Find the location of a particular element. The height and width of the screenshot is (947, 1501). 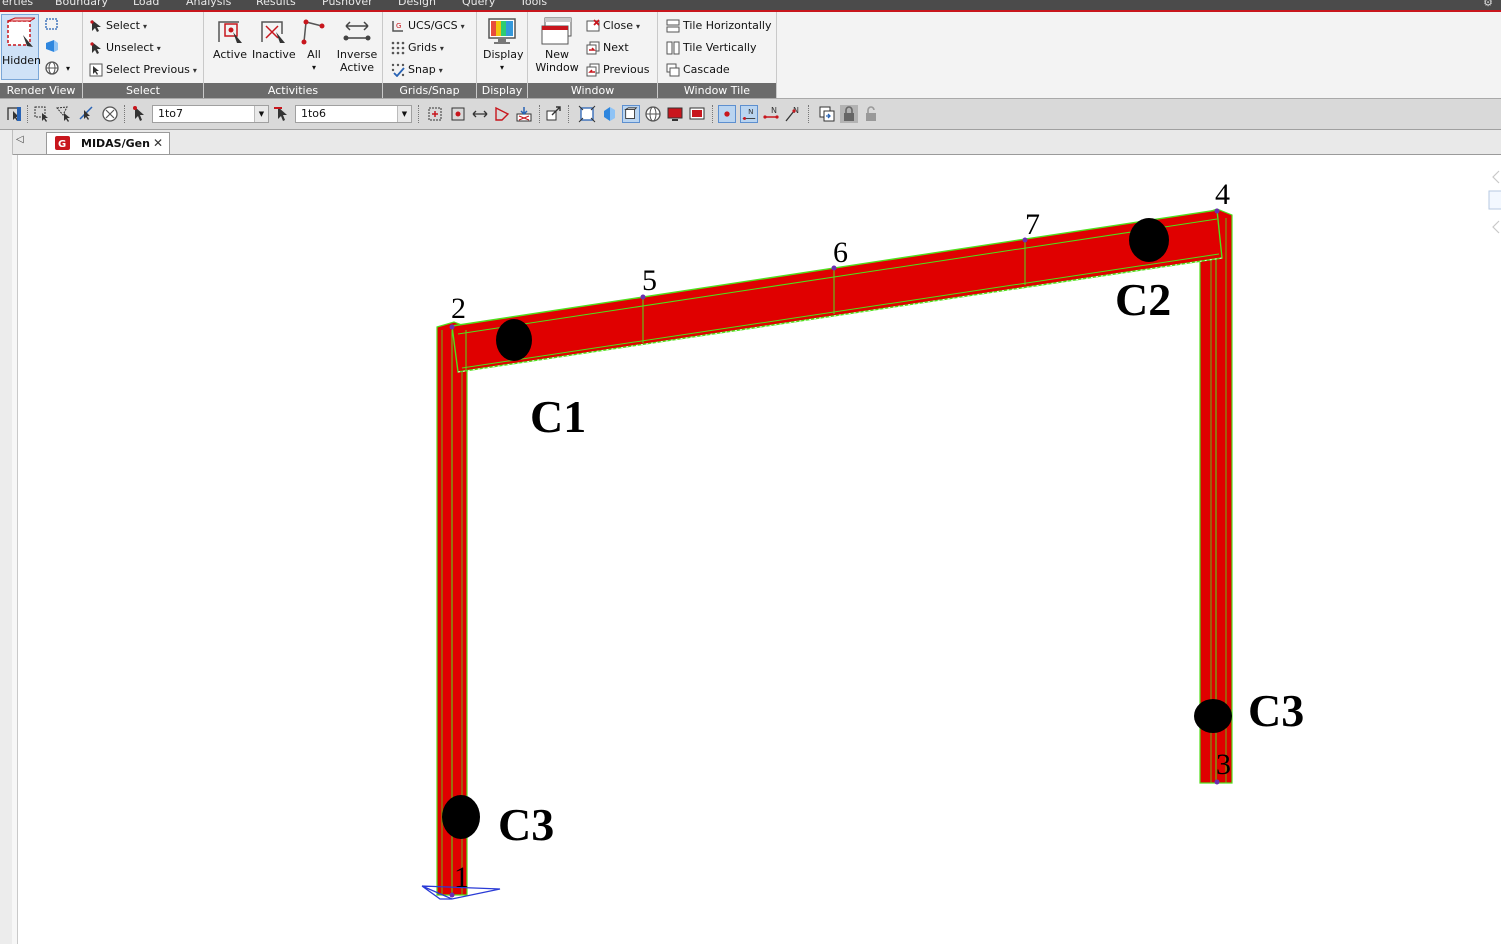

select-single-icon is located at coordinates (14, 114).